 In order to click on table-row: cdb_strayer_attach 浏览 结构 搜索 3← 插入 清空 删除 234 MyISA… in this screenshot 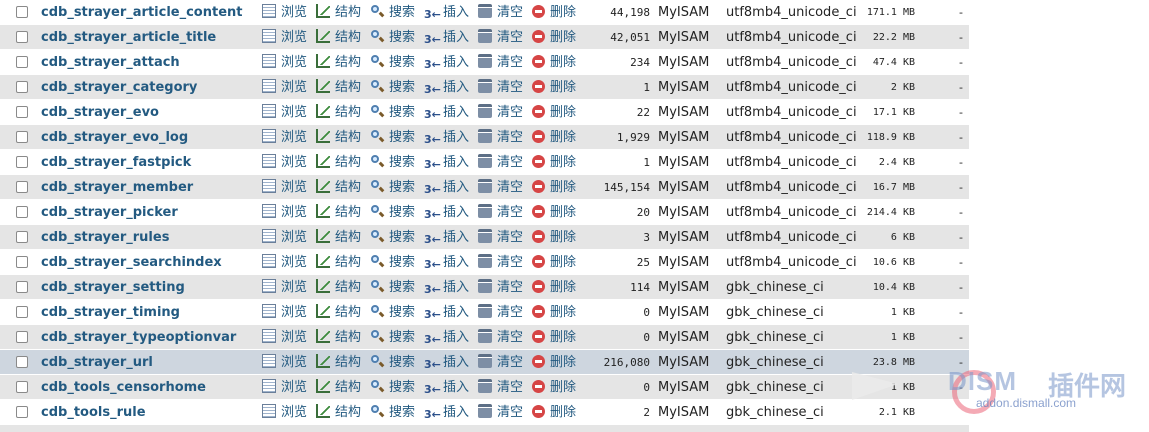, I will do `click(484, 62)`.